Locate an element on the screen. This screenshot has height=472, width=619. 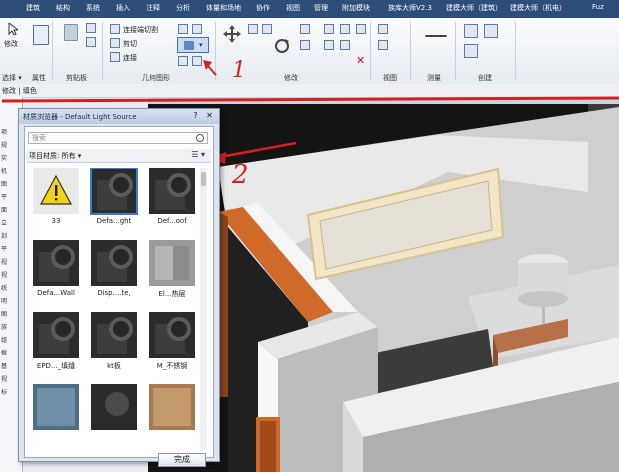
search-placeholder: 搜索 is located at coordinates (39, 138).